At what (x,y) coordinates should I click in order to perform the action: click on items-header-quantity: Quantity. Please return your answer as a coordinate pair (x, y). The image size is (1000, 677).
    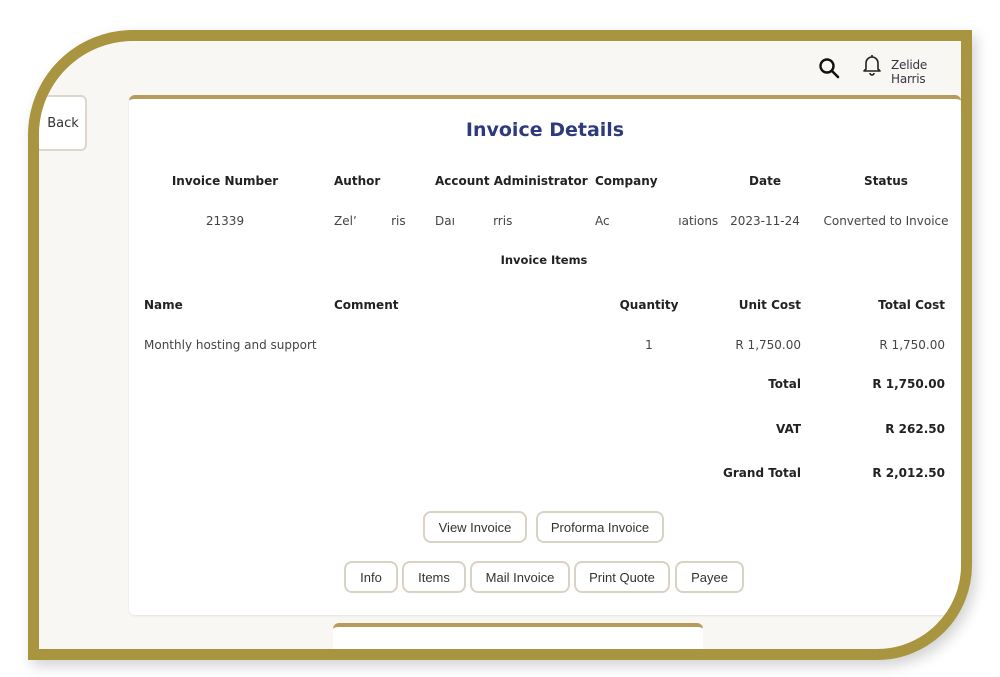
    Looking at the image, I should click on (649, 305).